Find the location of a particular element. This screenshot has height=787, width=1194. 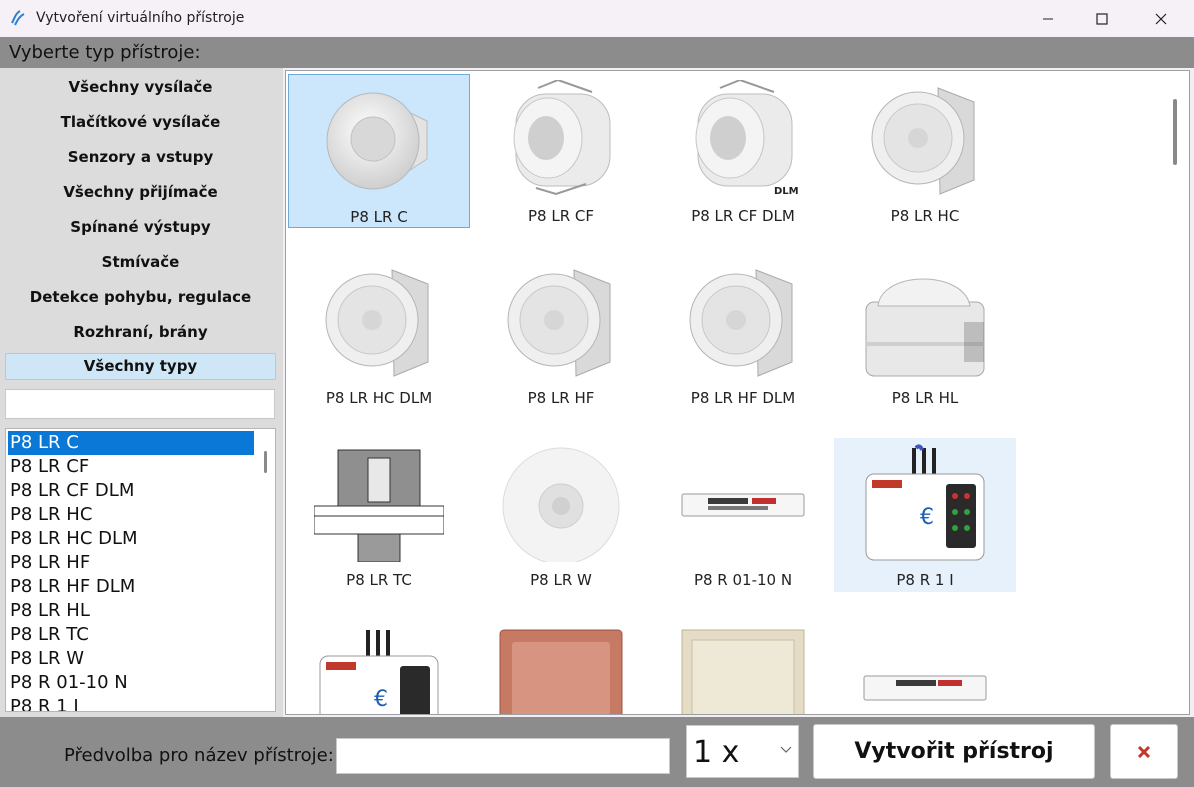

category-all-types: Všechny typy is located at coordinates (140, 366).